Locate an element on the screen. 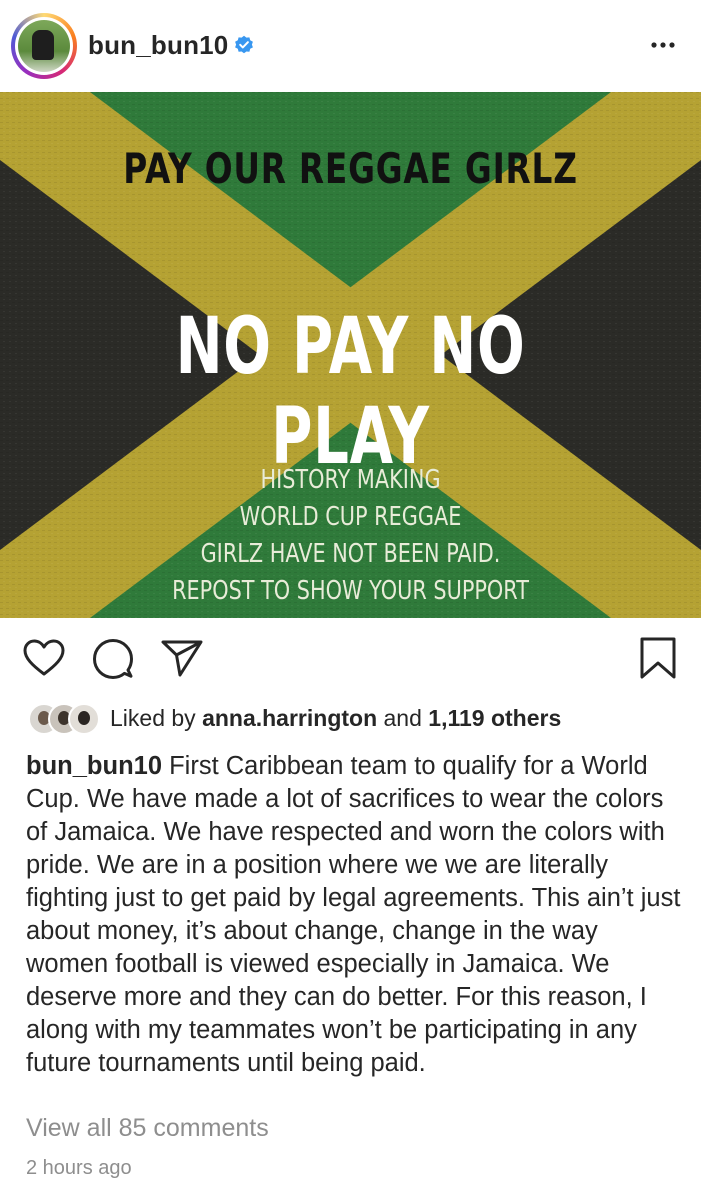 This screenshot has height=1200, width=701. send-icon is located at coordinates (182, 658).